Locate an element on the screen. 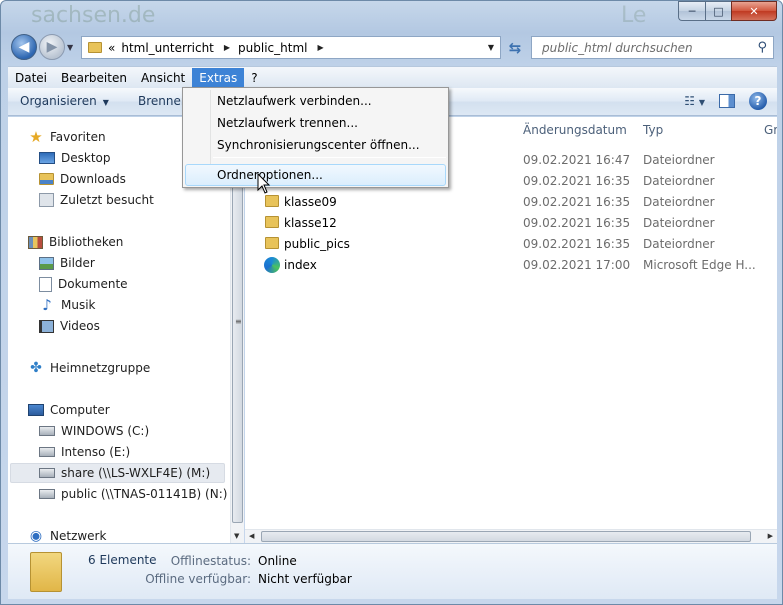 This screenshot has height=605, width=783. file-date: 09.02.2021 17:00 is located at coordinates (577, 265).